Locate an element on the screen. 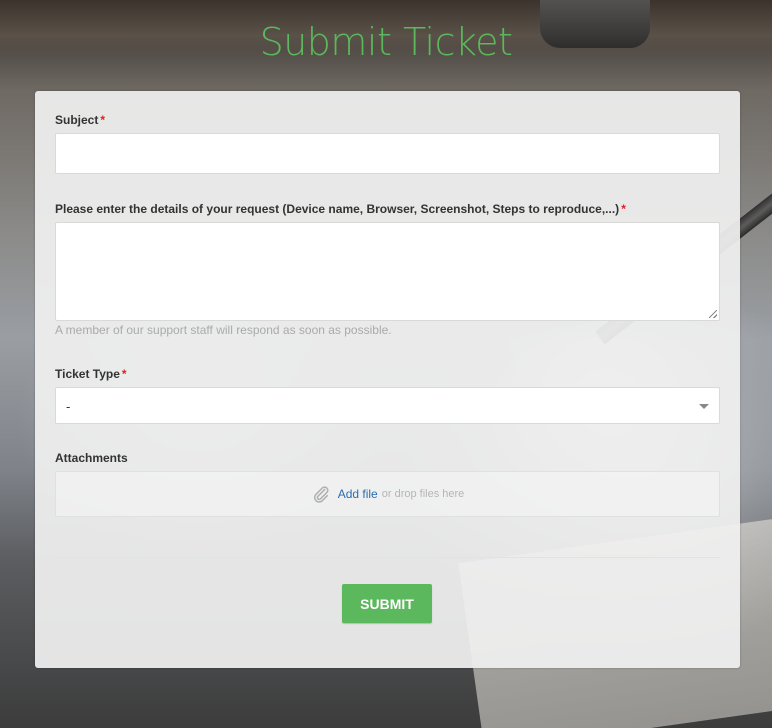  ticket-type-label: Ticket Type * is located at coordinates (91, 374).